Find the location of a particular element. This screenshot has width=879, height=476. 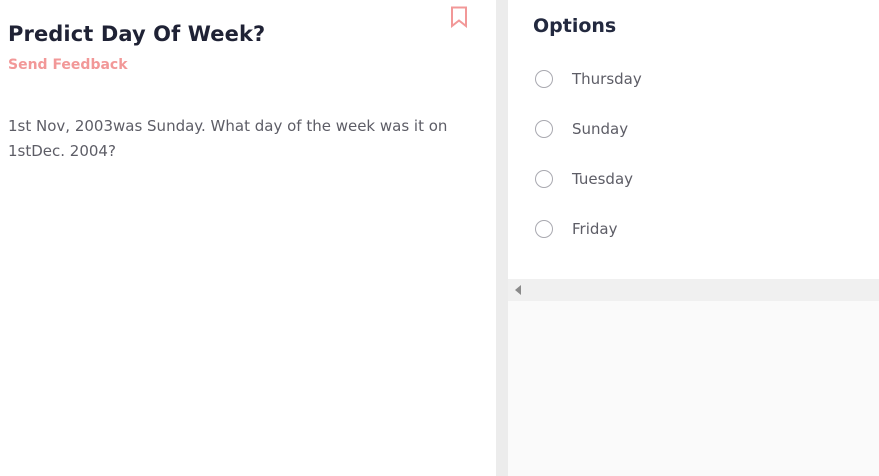

option-tuesday: Tuesday is located at coordinates (584, 179).